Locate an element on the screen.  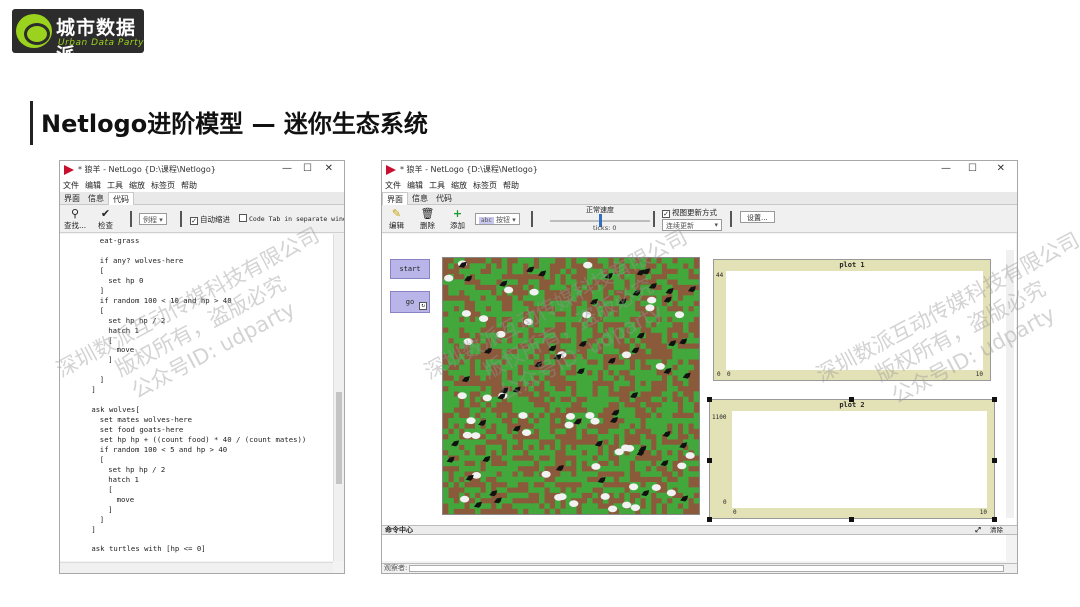
ticks-counter: ticks: 0 is located at coordinates (605, 228).